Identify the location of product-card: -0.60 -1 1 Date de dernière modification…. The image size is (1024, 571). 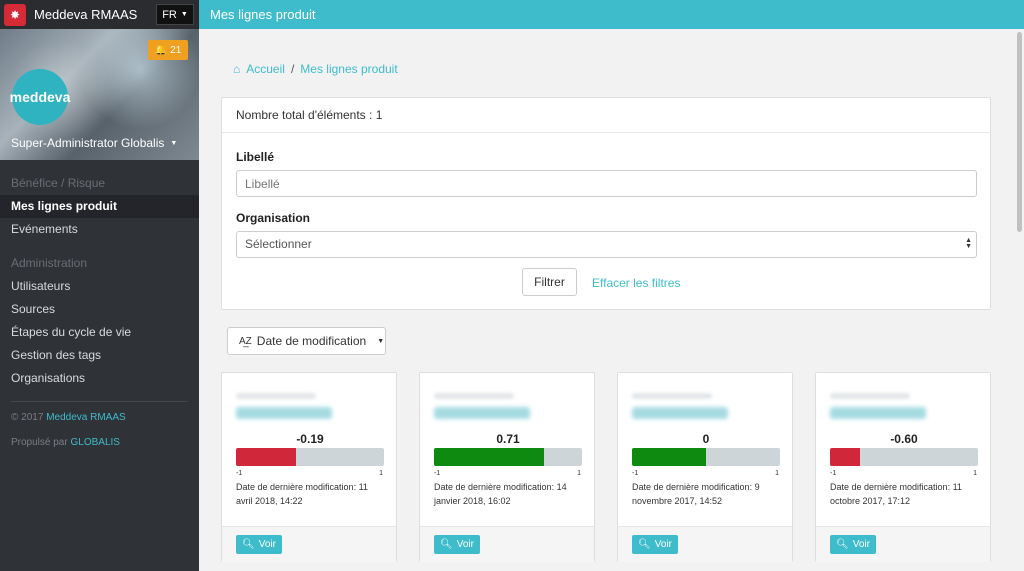
(903, 467).